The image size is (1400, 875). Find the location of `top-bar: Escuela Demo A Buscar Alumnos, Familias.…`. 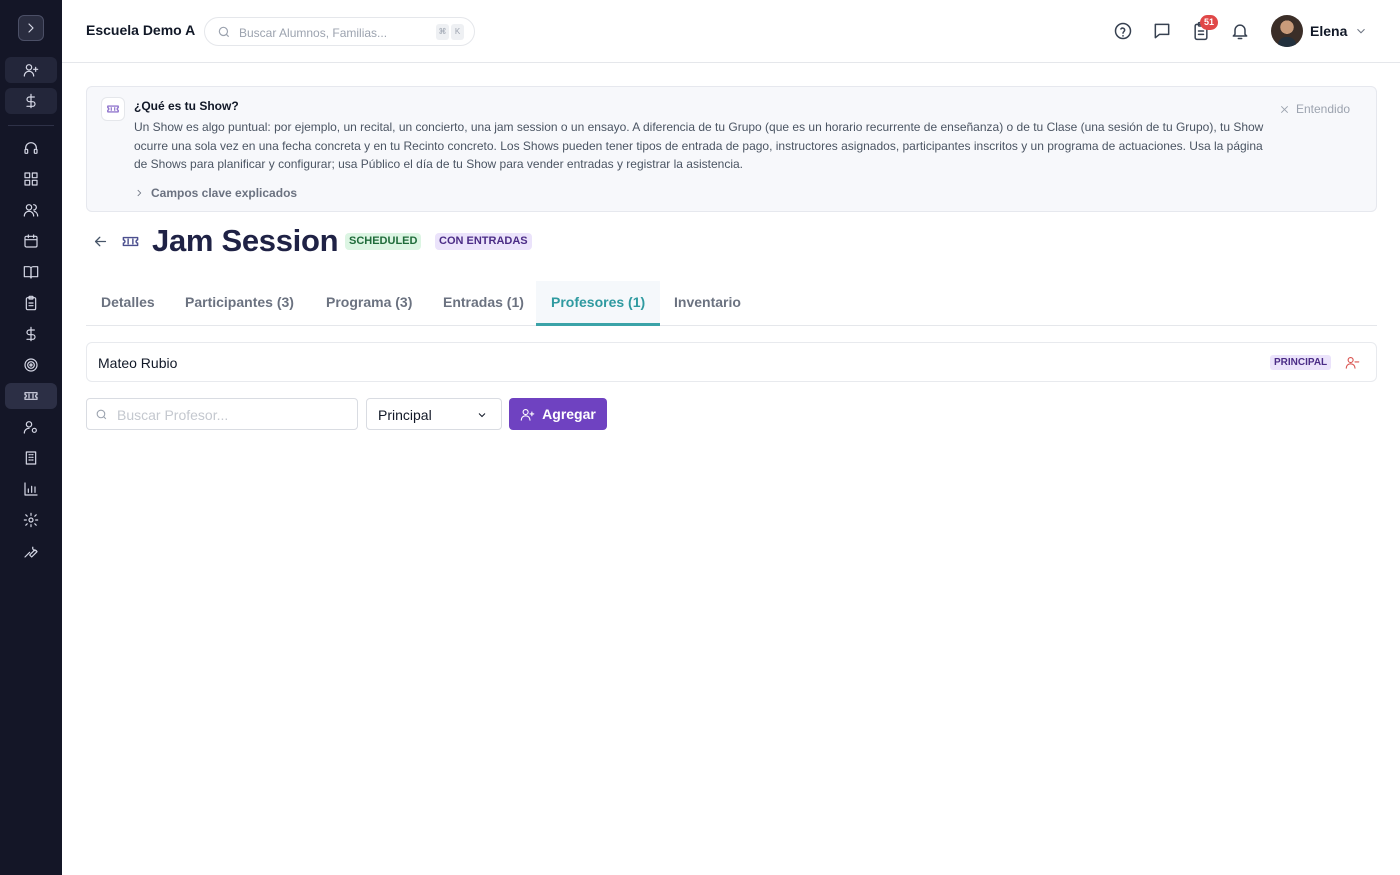

top-bar: Escuela Demo A Buscar Alumnos, Familias.… is located at coordinates (731, 31).